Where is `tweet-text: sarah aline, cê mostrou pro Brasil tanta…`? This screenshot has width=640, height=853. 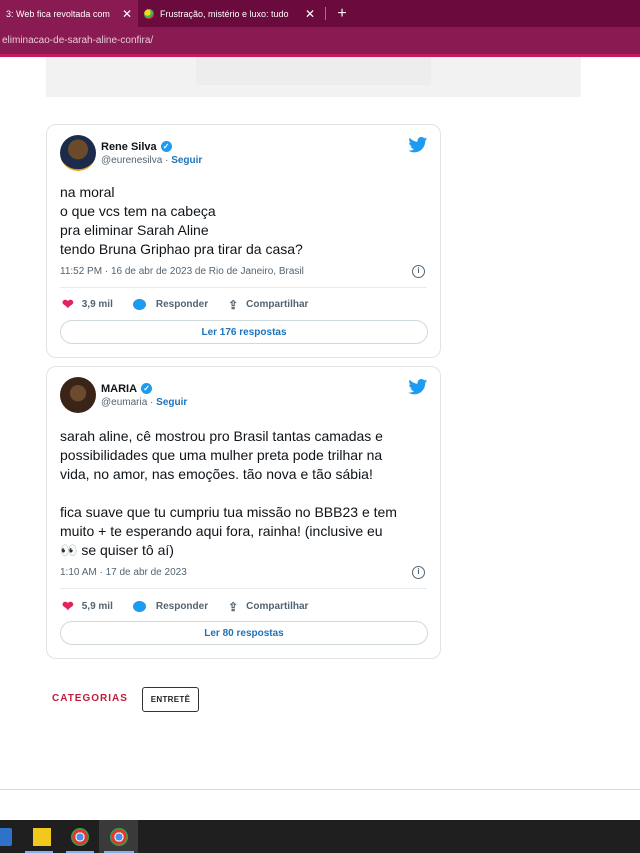
tweet-text: sarah aline, cê mostrou pro Brasil tanta… is located at coordinates (228, 493).